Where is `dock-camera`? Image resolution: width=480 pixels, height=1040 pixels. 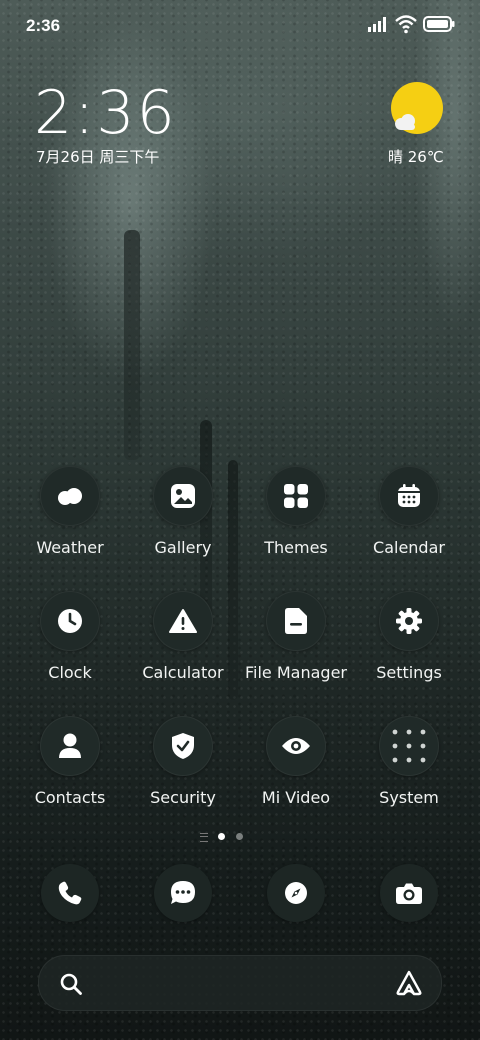
dock-camera is located at coordinates (409, 893).